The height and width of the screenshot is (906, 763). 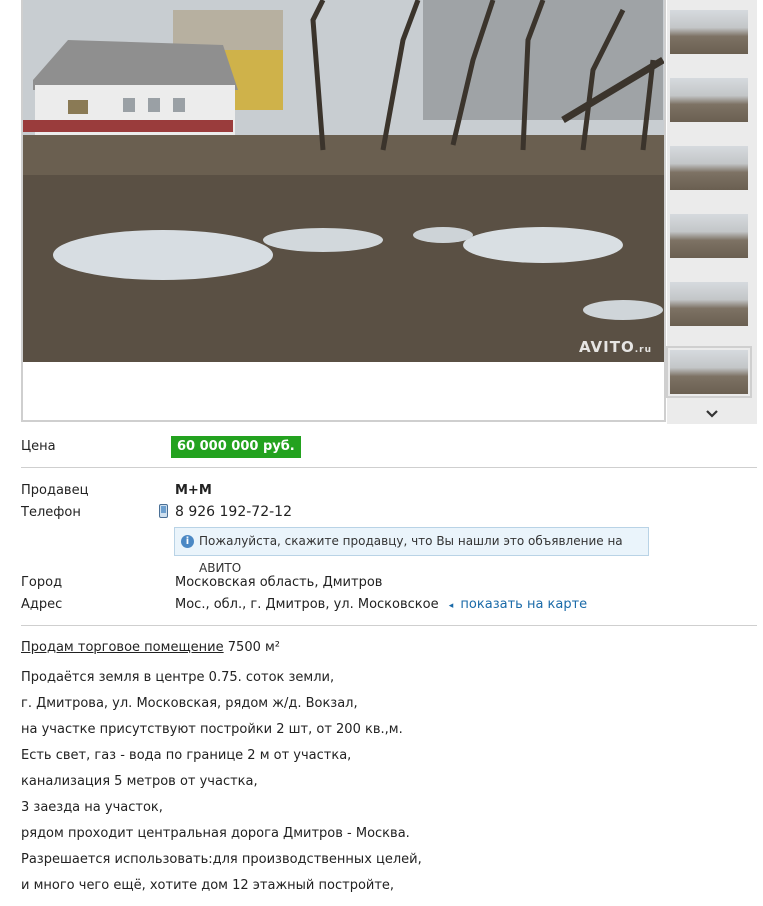 What do you see at coordinates (42, 582) in the screenshot?
I see `city-label: Город` at bounding box center [42, 582].